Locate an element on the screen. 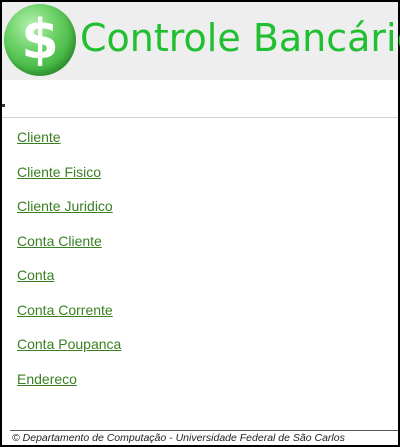  link-cliente-juridico: Cliente Juridico is located at coordinates (65, 206).